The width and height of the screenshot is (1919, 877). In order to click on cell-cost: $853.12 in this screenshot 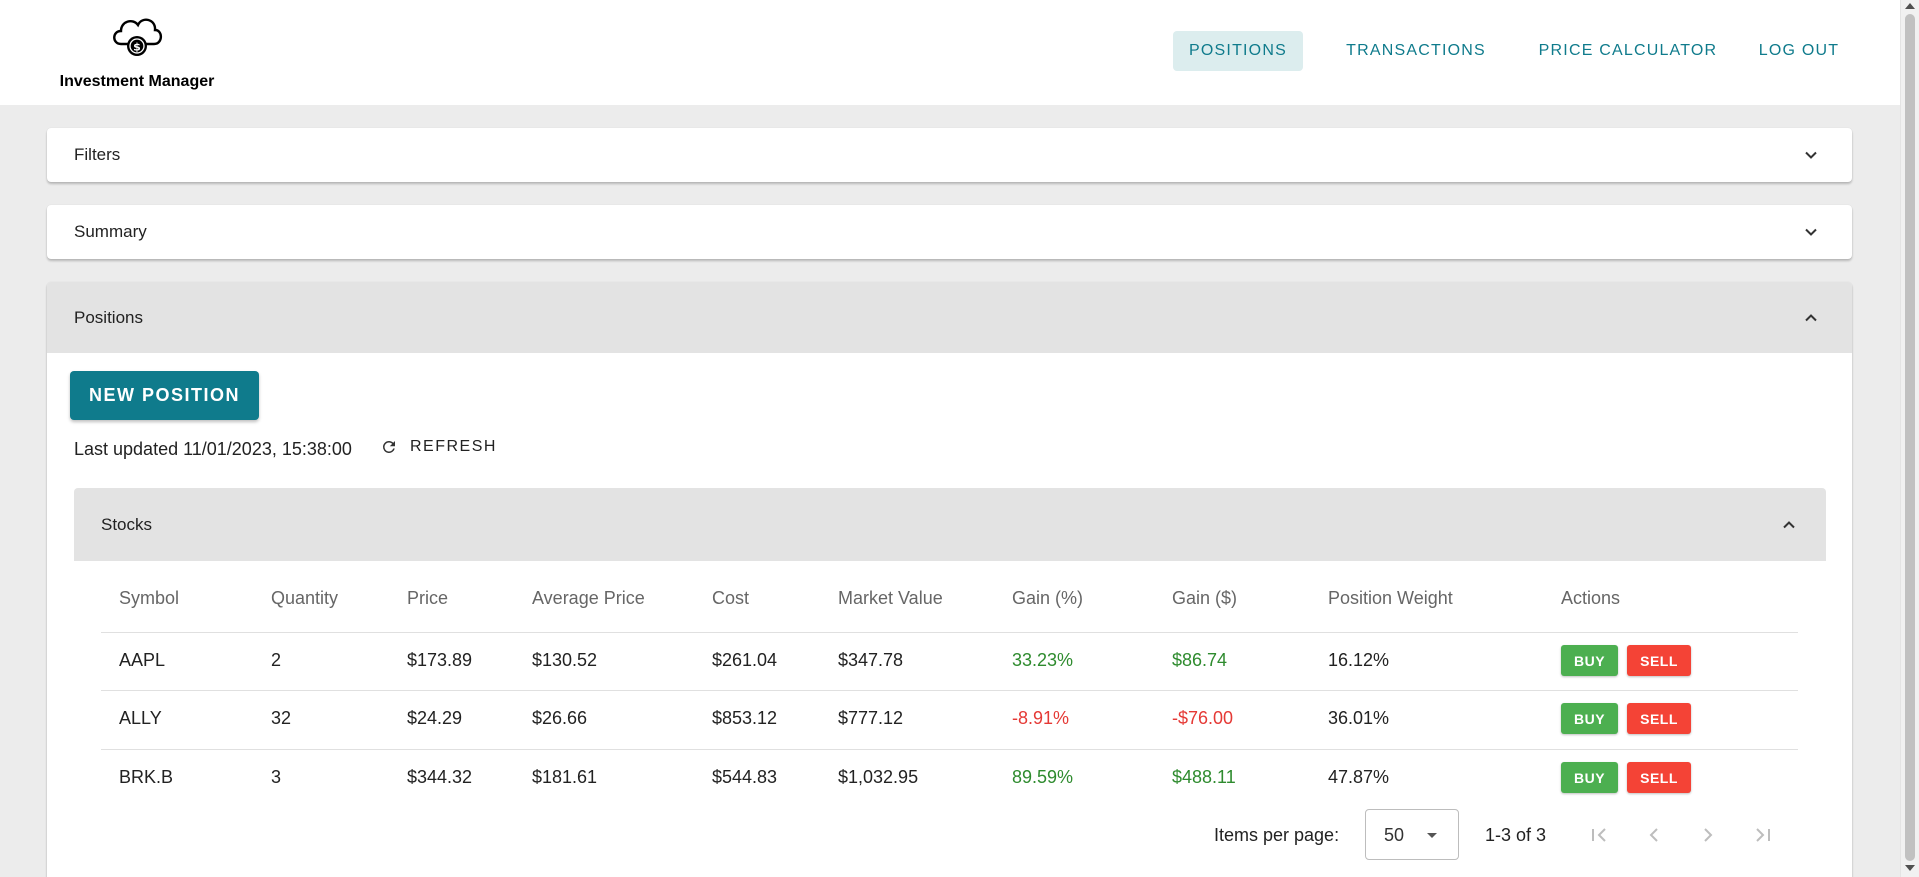, I will do `click(745, 718)`.